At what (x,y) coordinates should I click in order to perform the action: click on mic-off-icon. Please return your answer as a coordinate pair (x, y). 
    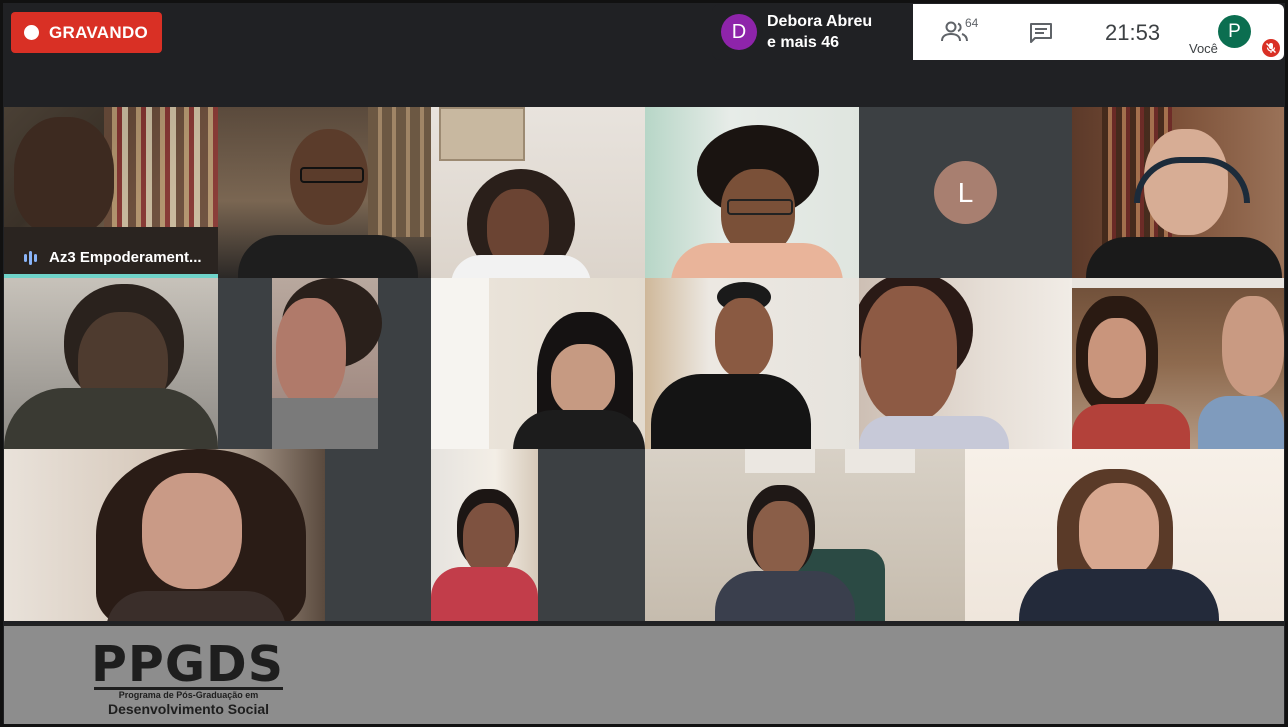
    Looking at the image, I should click on (1271, 48).